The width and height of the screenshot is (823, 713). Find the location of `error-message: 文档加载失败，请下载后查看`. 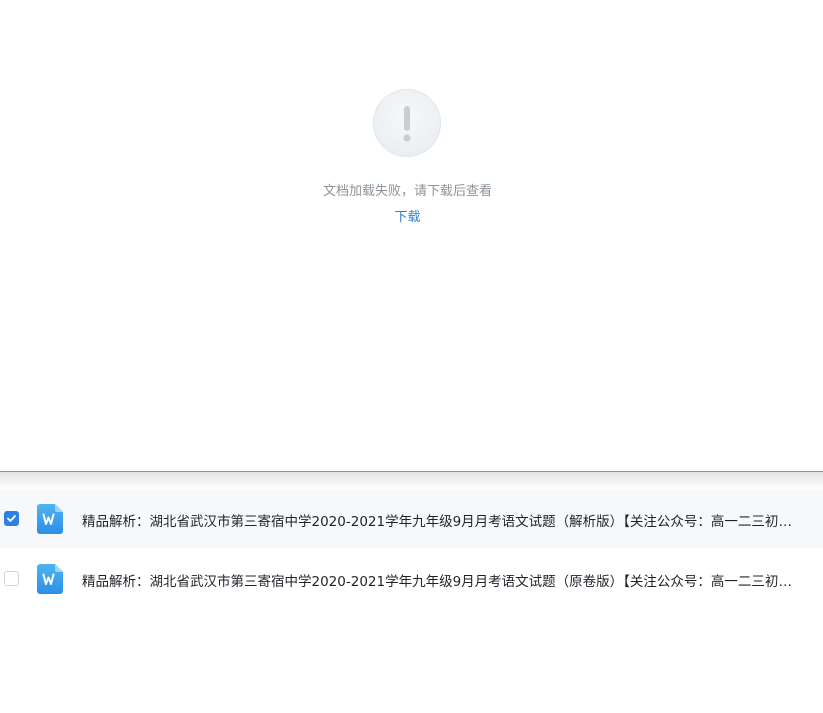

error-message: 文档加载失败，请下载后查看 is located at coordinates (407, 191).